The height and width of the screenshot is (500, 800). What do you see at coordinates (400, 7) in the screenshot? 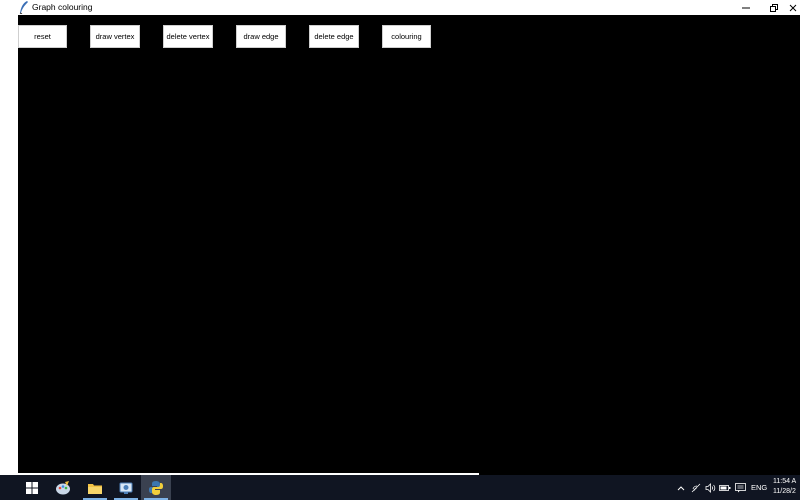
I see `title-bar: Graph colouring` at bounding box center [400, 7].